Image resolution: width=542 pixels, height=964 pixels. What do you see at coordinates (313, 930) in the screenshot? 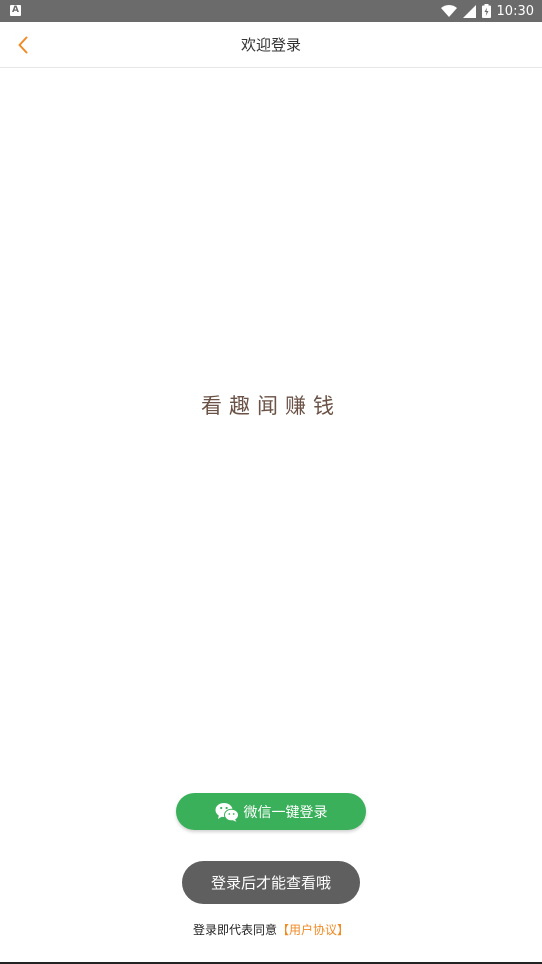
I see `user-agreement-link: 【用户协议】` at bounding box center [313, 930].